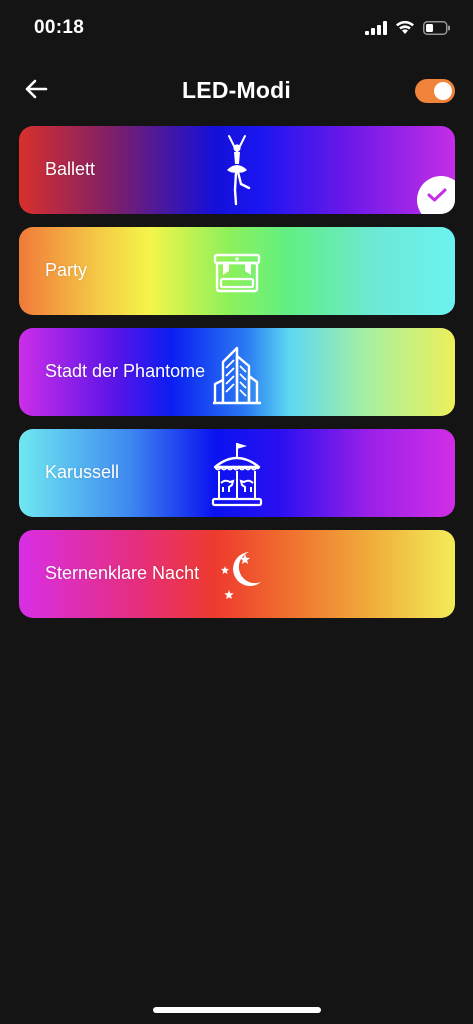 The image size is (473, 1024). I want to click on mode-card-party: Party, so click(237, 271).